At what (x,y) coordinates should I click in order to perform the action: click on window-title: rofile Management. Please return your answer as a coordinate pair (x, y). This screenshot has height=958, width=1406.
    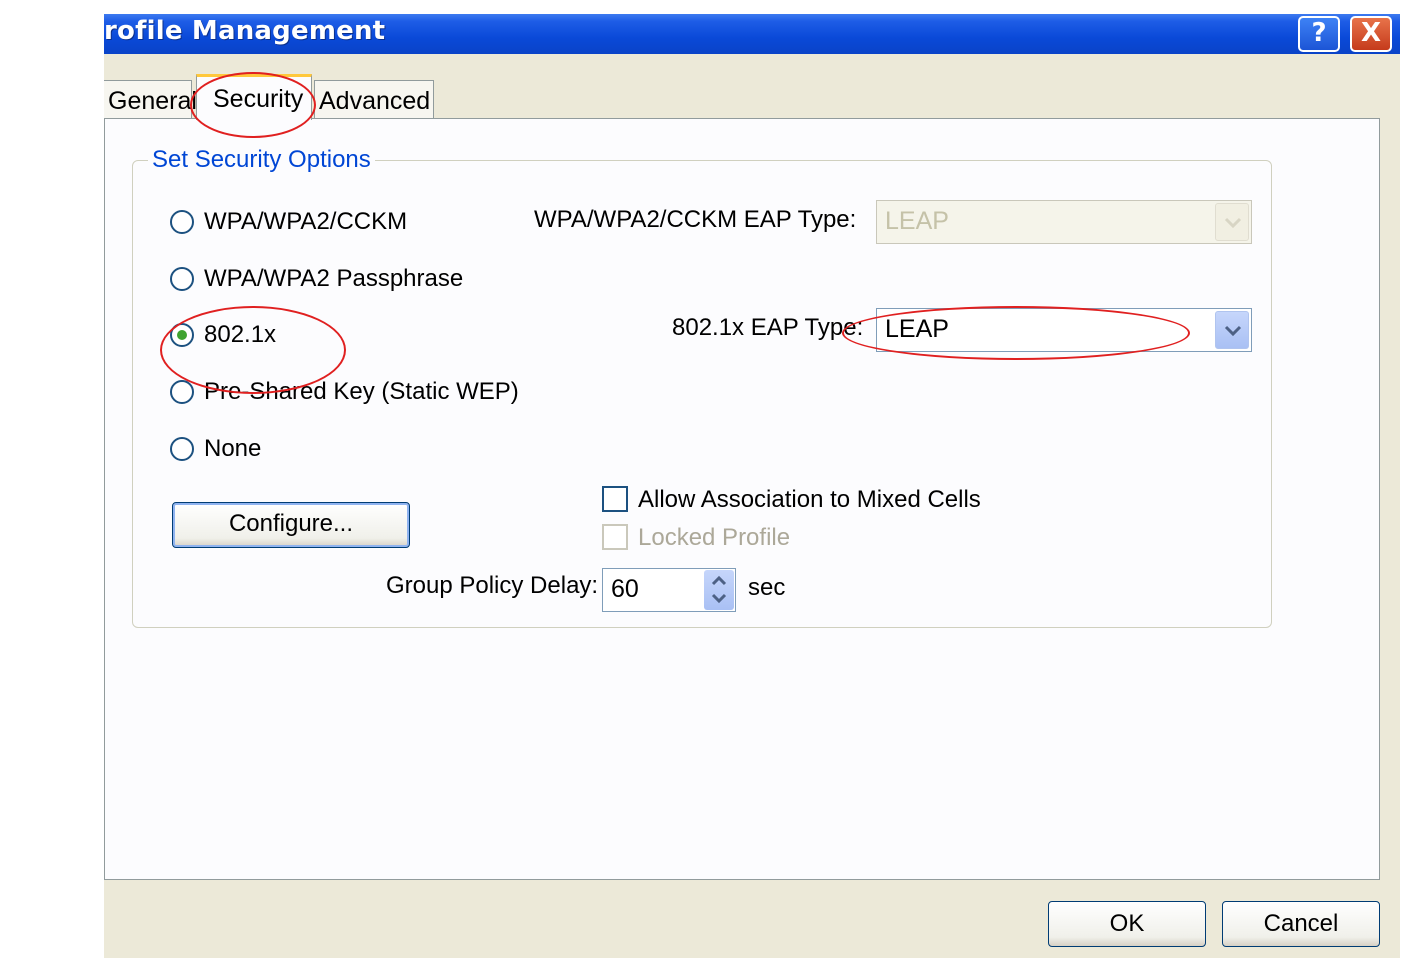
    Looking at the image, I should click on (245, 31).